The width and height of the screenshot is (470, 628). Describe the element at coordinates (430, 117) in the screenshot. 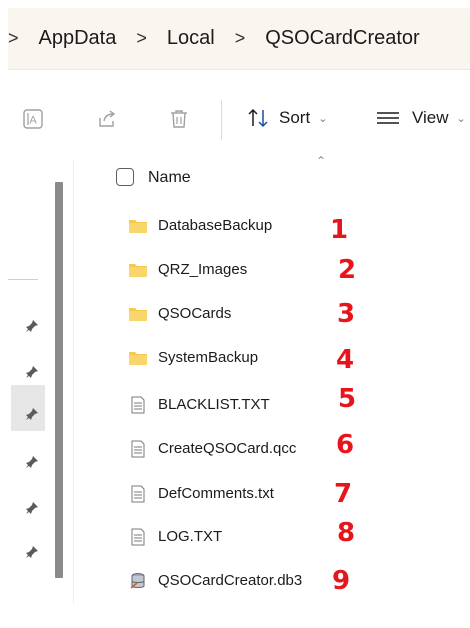

I see `view-label: View` at that location.